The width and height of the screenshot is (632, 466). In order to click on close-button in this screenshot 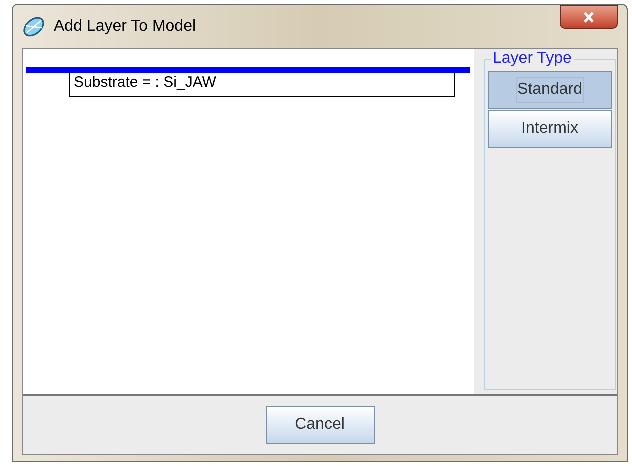, I will do `click(589, 17)`.